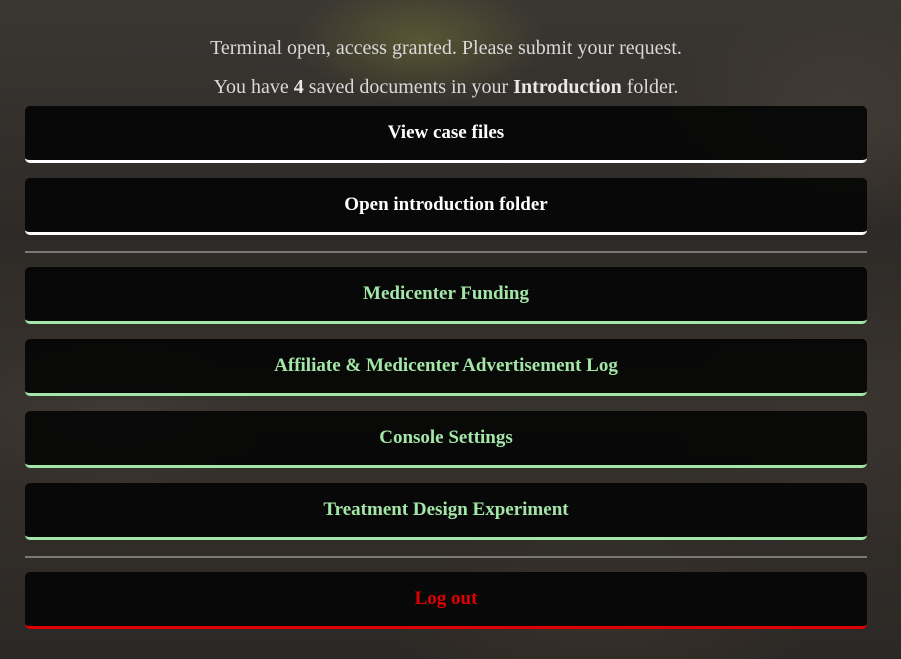 The image size is (901, 659). I want to click on documents-summary-middle: saved documents in your, so click(408, 87).